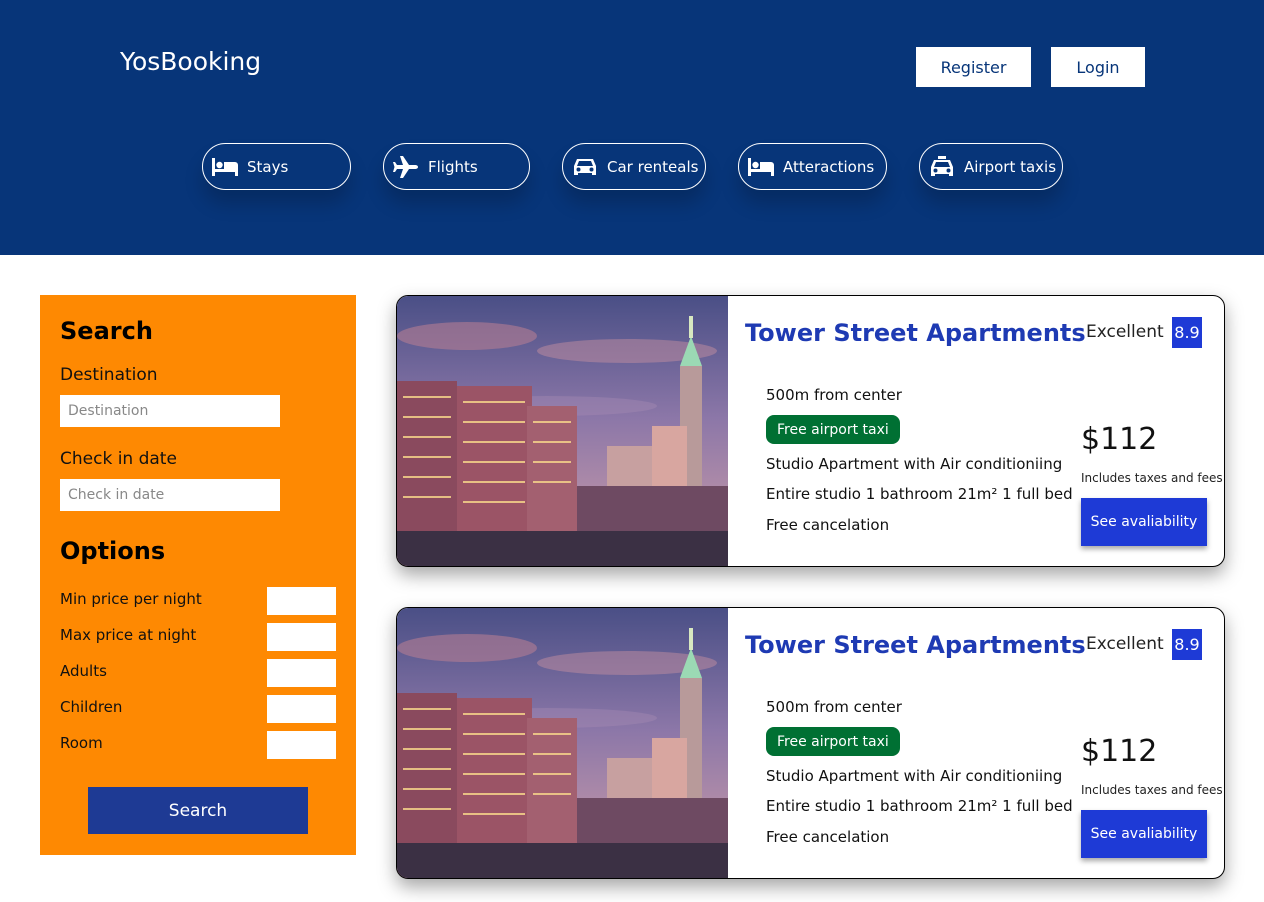 The width and height of the screenshot is (1264, 902). I want to click on room-input, so click(301, 745).